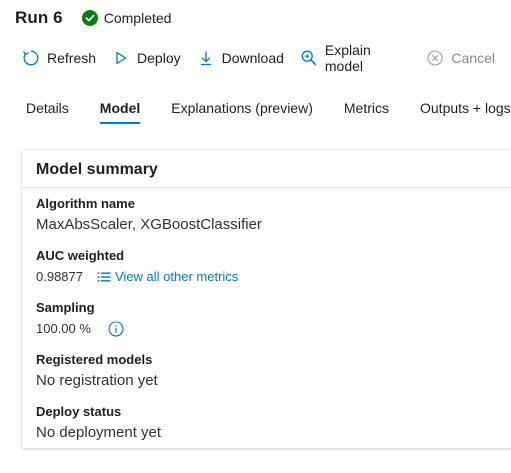 The height and width of the screenshot is (473, 511). What do you see at coordinates (266, 169) in the screenshot?
I see `card-title: Model summary` at bounding box center [266, 169].